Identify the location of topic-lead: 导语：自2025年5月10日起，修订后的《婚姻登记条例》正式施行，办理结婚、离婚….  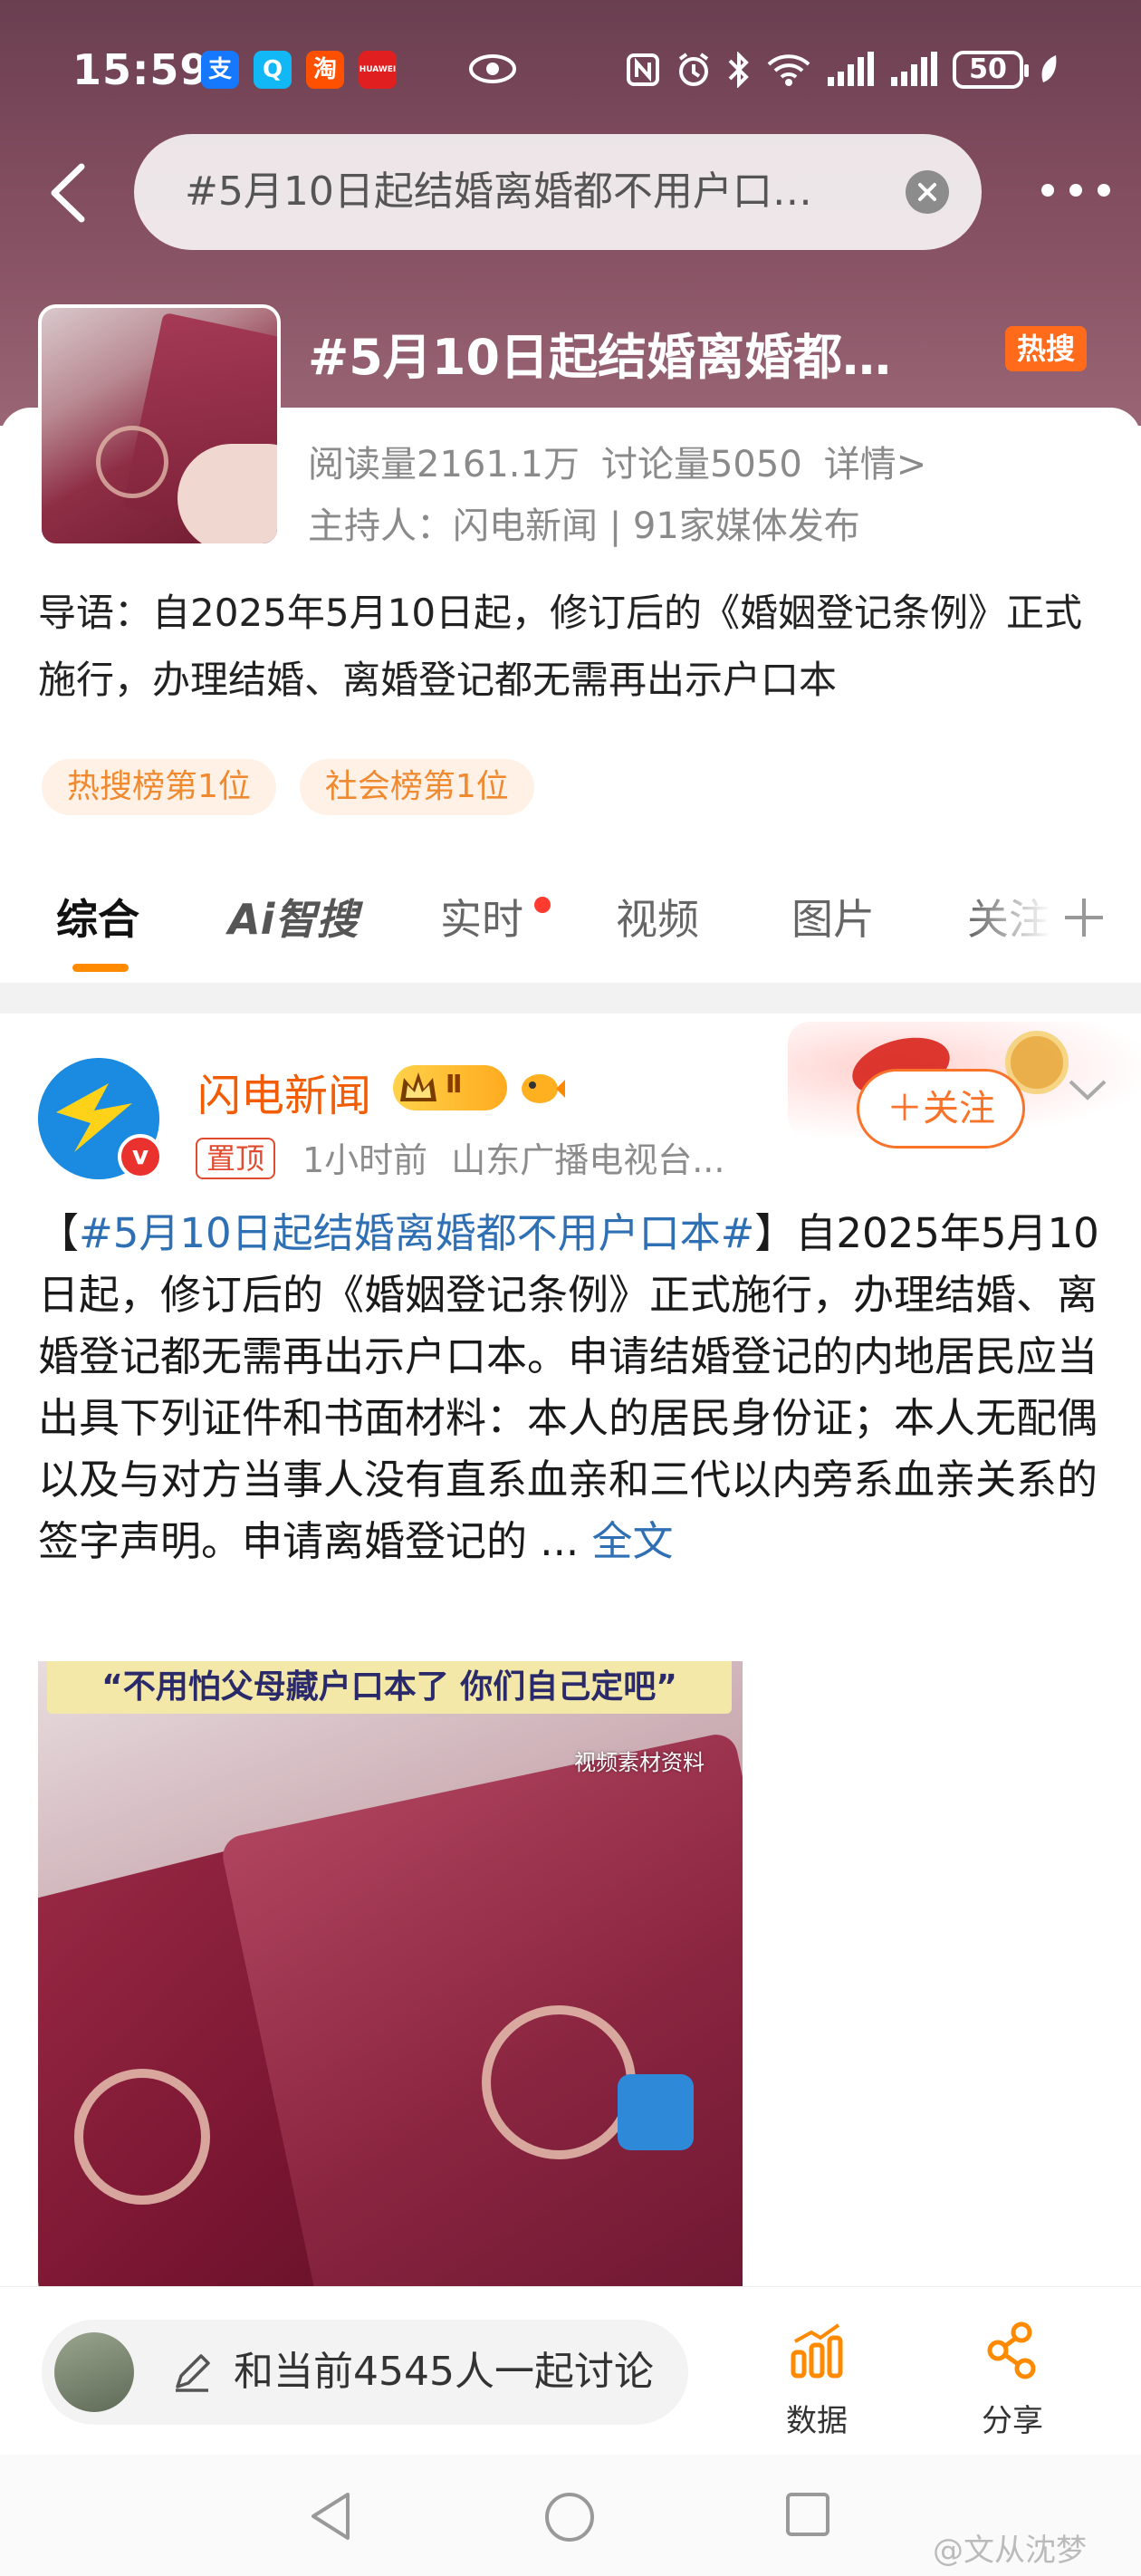
(560, 646).